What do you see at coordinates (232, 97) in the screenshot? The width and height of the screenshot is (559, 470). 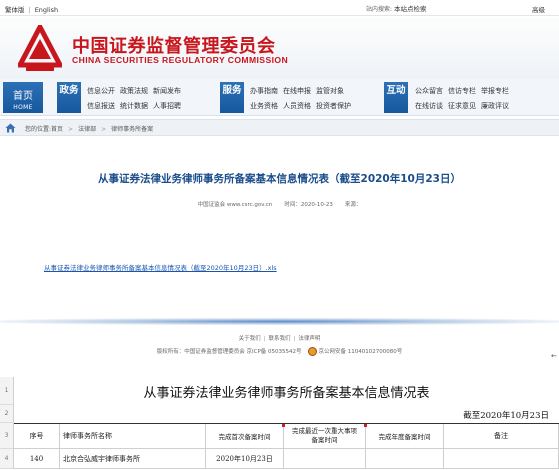 I see `nav-category-service: 服务` at bounding box center [232, 97].